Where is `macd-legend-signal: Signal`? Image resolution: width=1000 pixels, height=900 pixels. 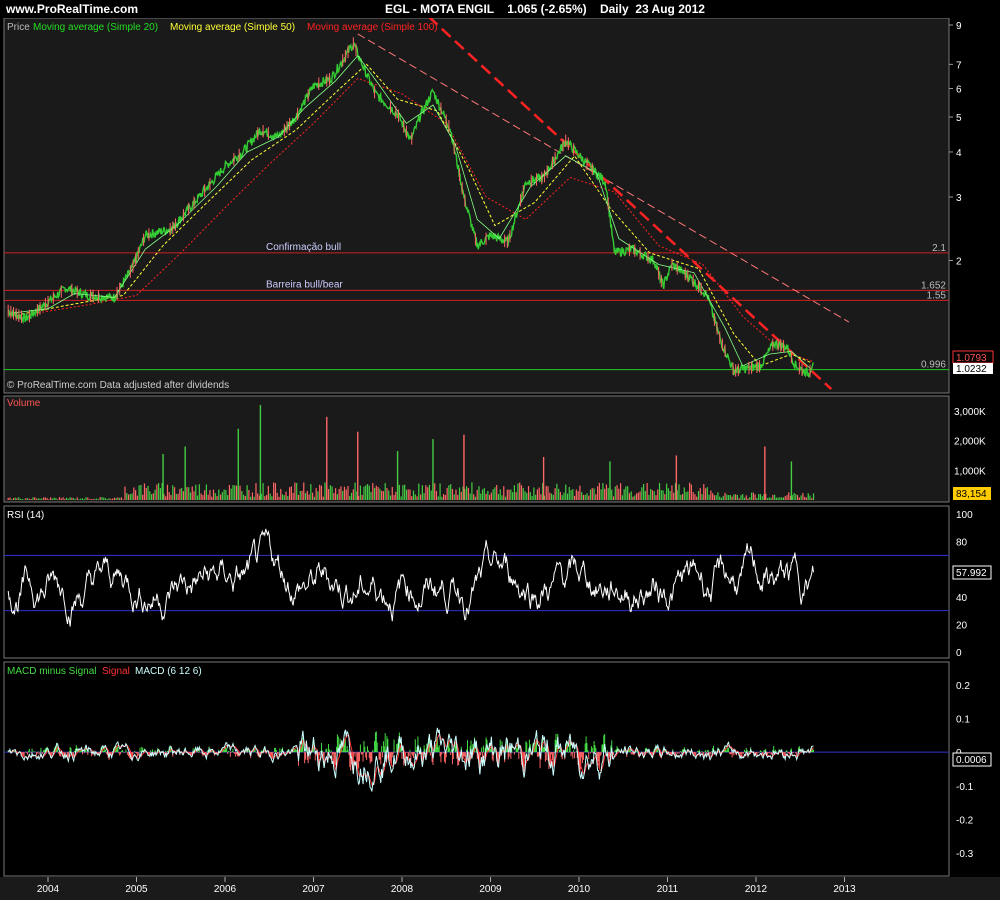 macd-legend-signal: Signal is located at coordinates (116, 671).